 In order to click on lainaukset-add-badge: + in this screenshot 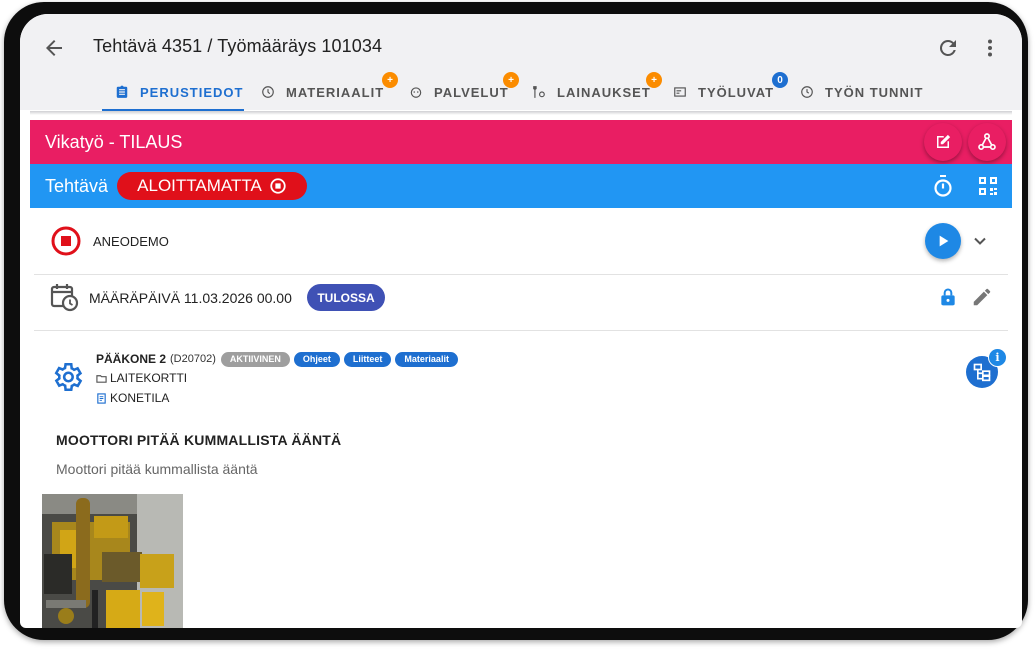, I will do `click(654, 80)`.